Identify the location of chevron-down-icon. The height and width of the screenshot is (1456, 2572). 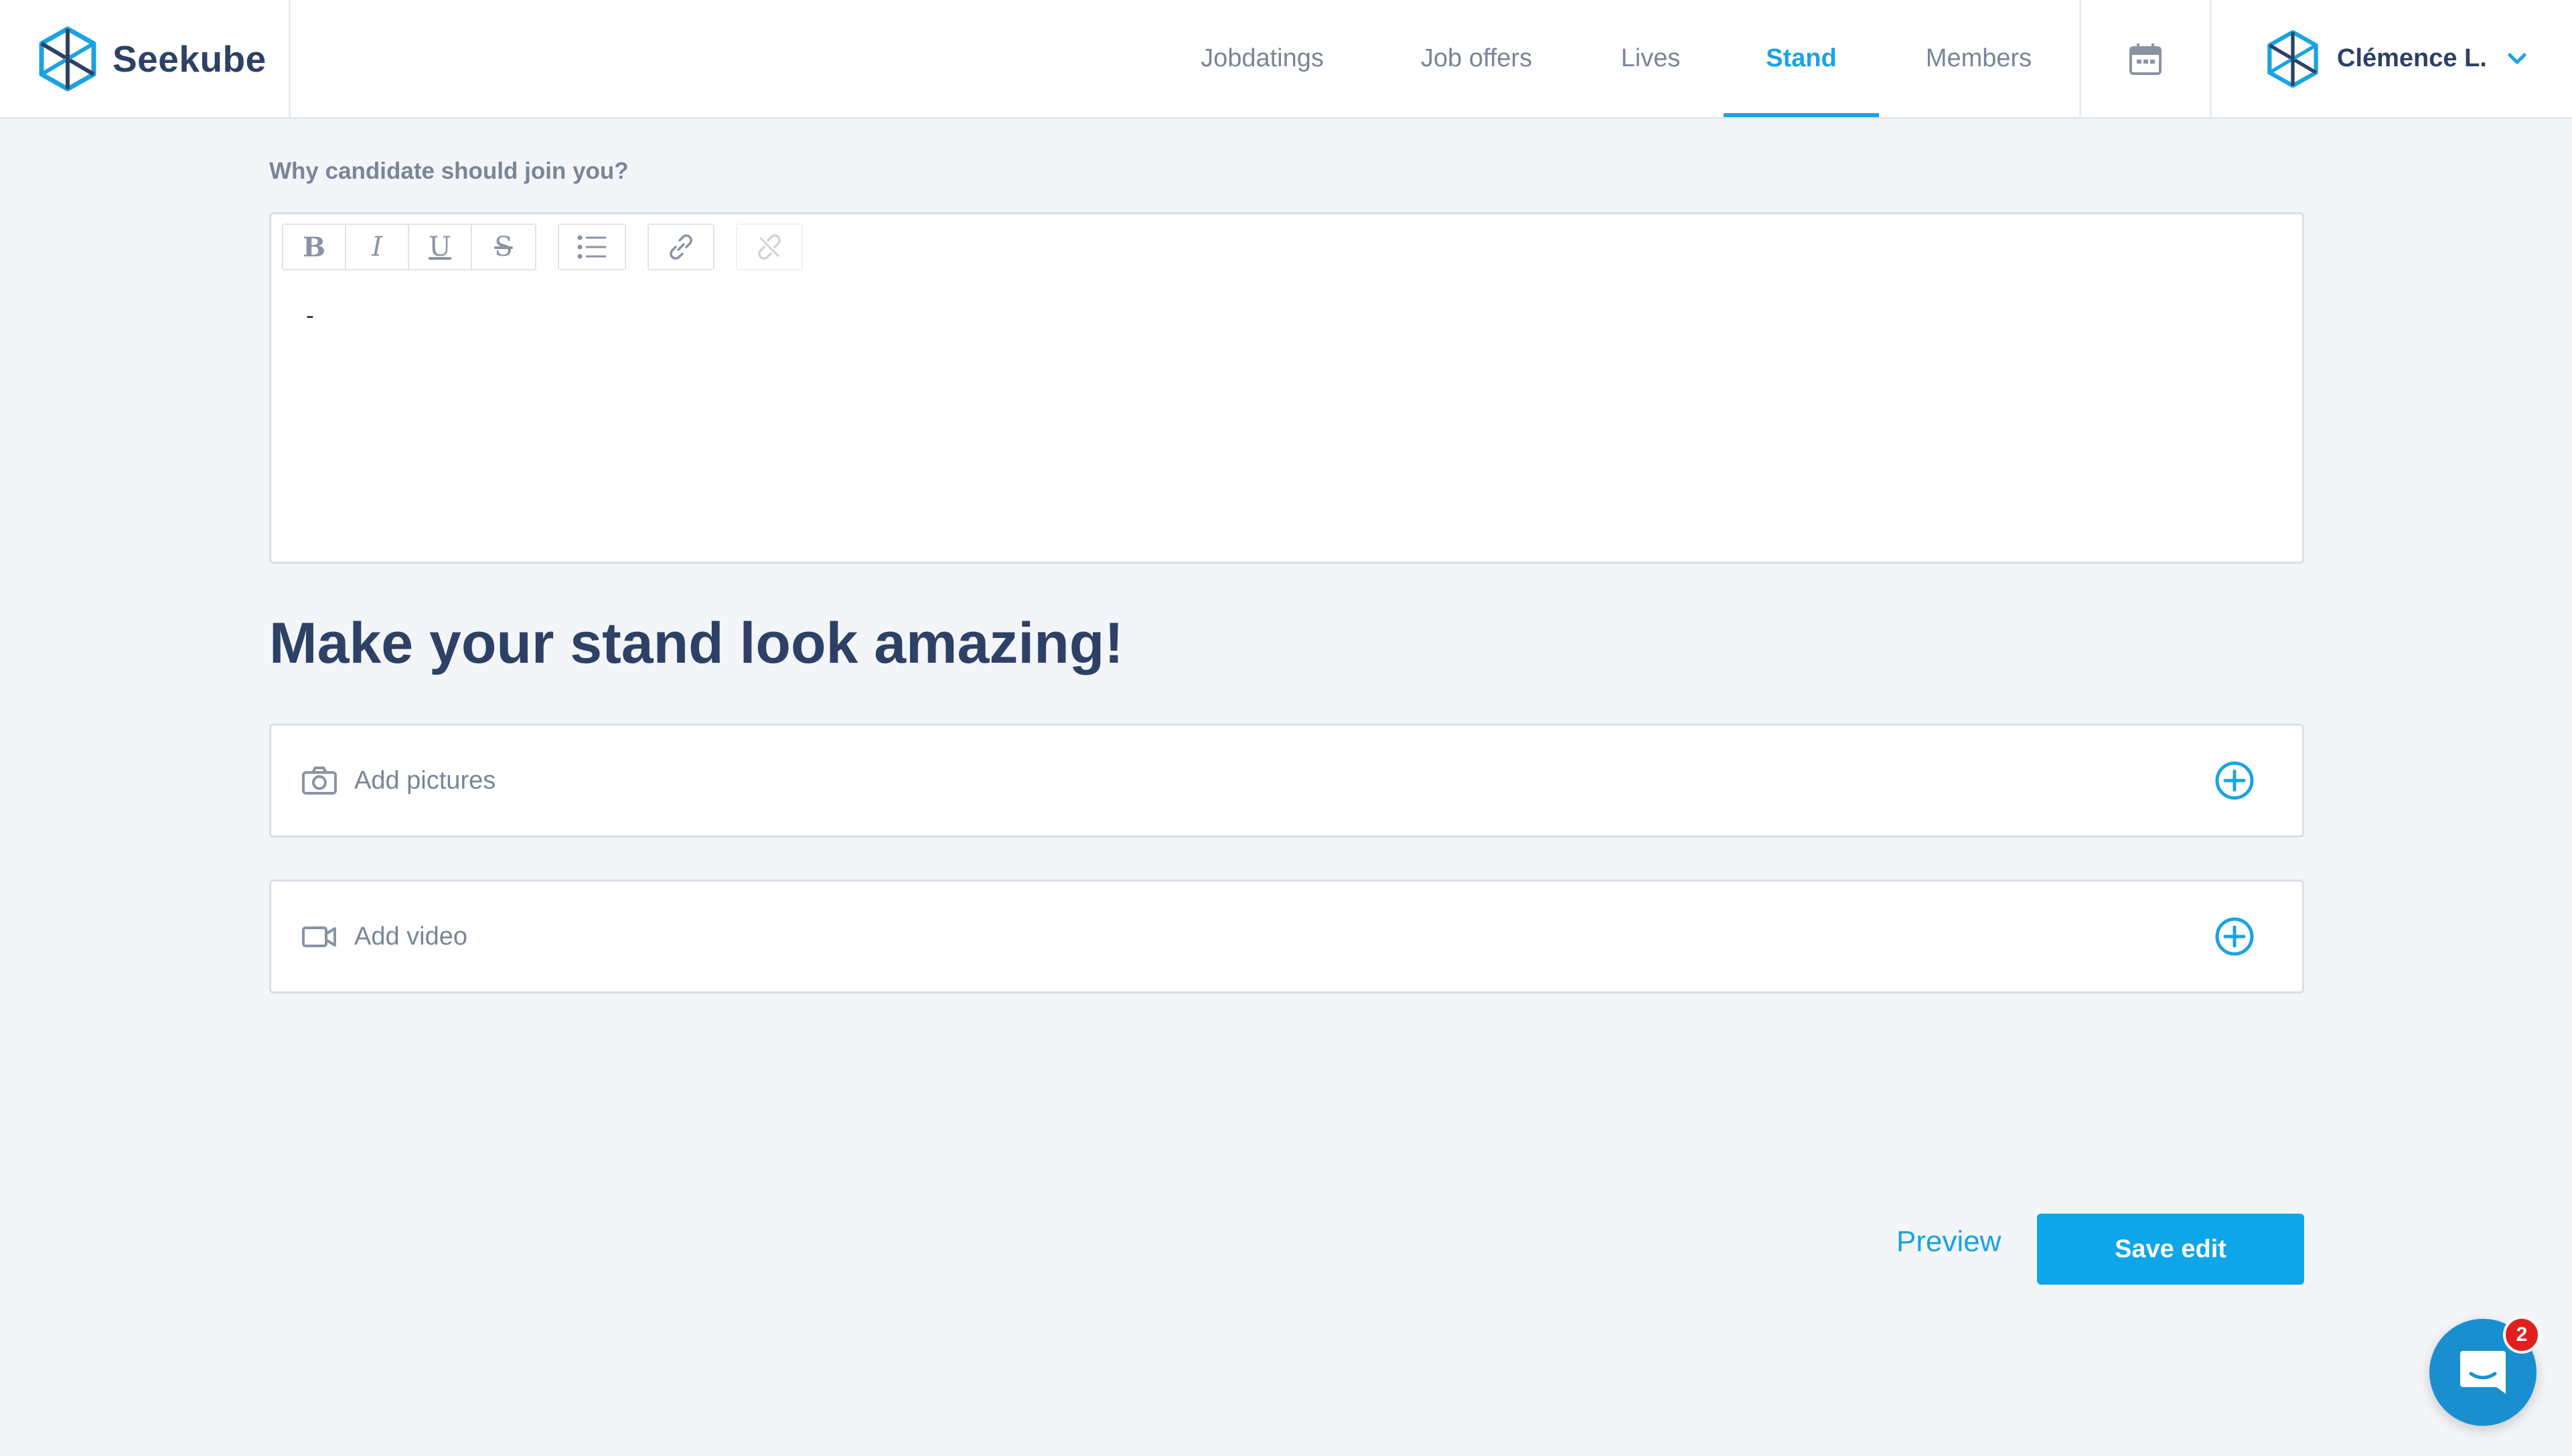
(2517, 59).